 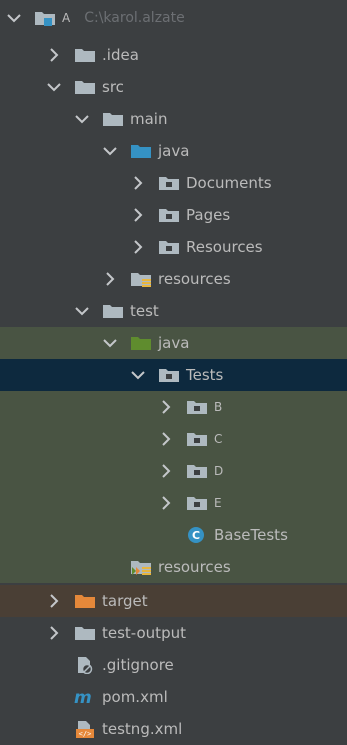 What do you see at coordinates (122, 55) in the screenshot?
I see `idea-folder-name: idea` at bounding box center [122, 55].